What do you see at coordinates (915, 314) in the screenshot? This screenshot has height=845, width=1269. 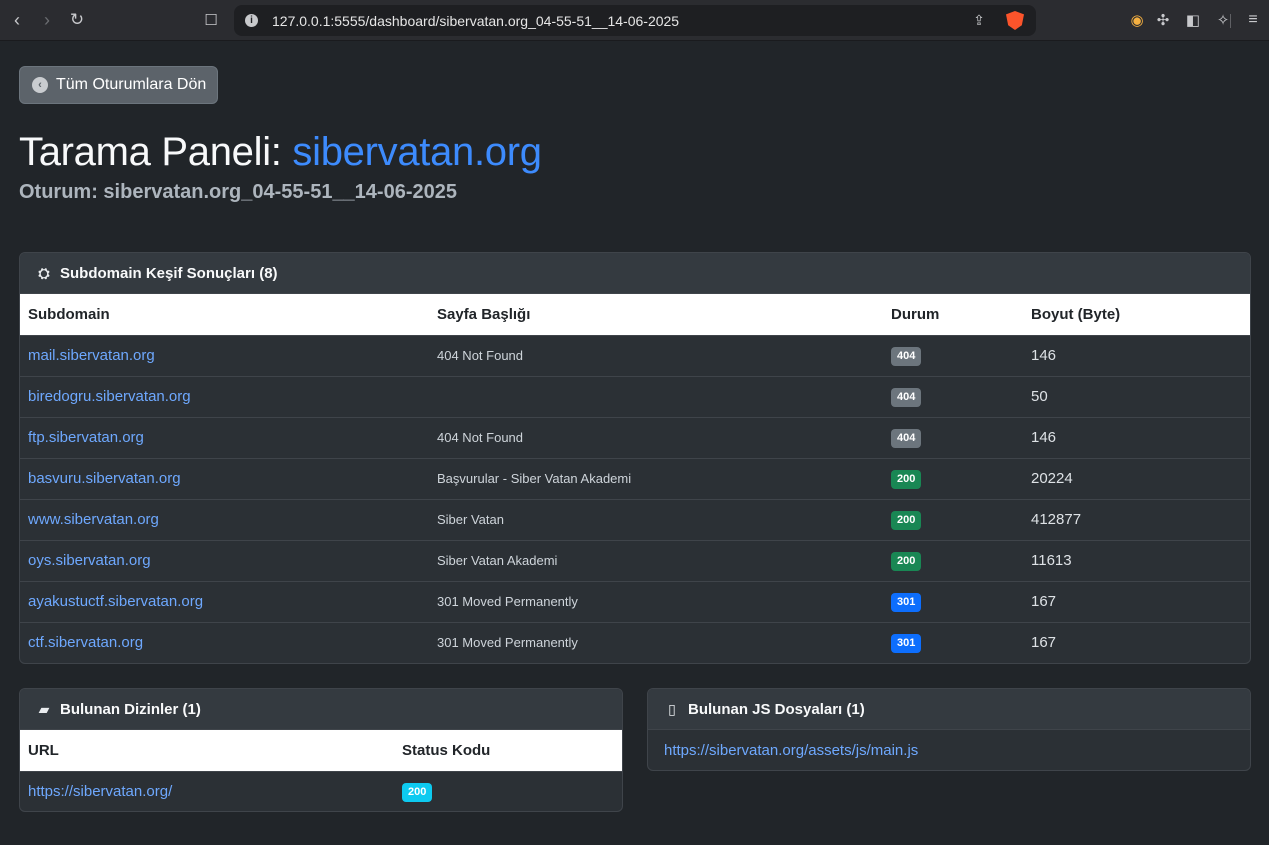 I see `col-status: Durum` at bounding box center [915, 314].